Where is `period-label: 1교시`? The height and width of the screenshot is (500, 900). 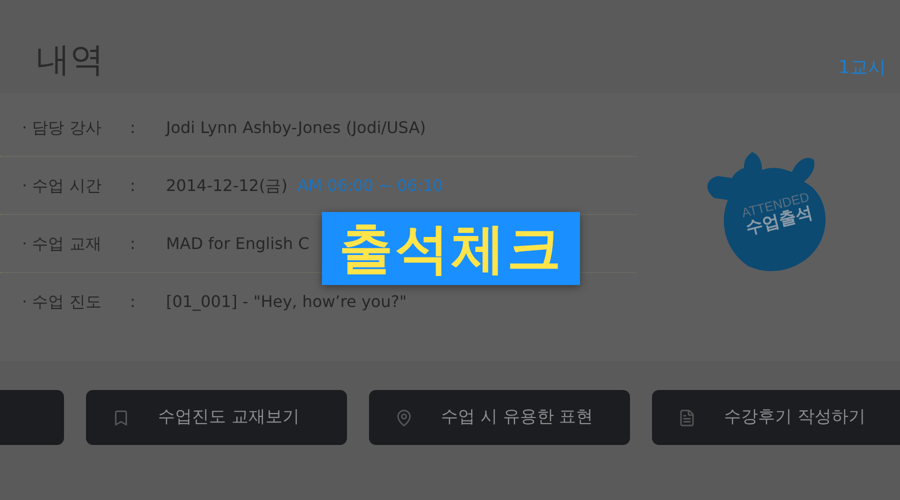
period-label: 1교시 is located at coordinates (862, 68).